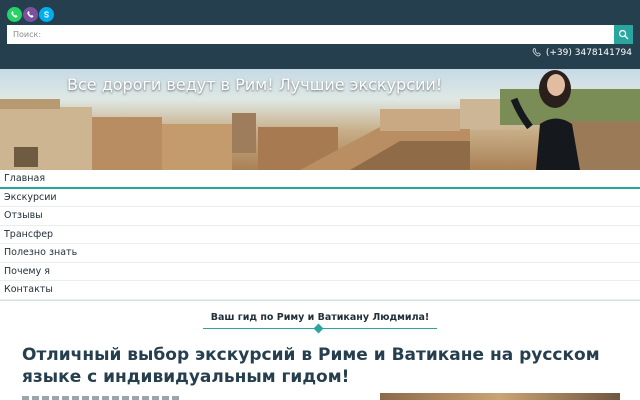 This screenshot has width=640, height=400. Describe the element at coordinates (14, 14) in the screenshot. I see `whatsapp-icon` at that location.